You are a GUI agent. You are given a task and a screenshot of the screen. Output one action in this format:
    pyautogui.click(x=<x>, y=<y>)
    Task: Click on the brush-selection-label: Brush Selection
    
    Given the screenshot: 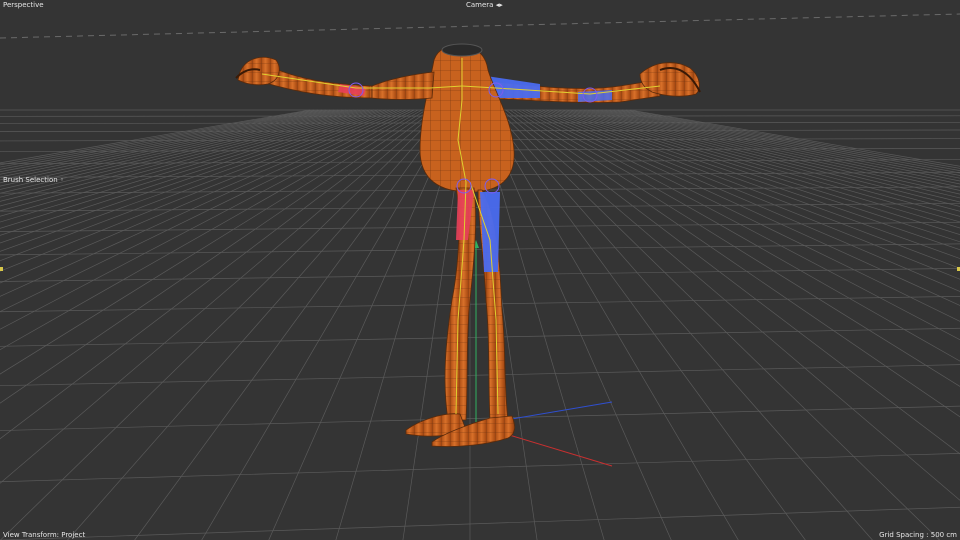 What is the action you would take?
    pyautogui.click(x=30, y=180)
    